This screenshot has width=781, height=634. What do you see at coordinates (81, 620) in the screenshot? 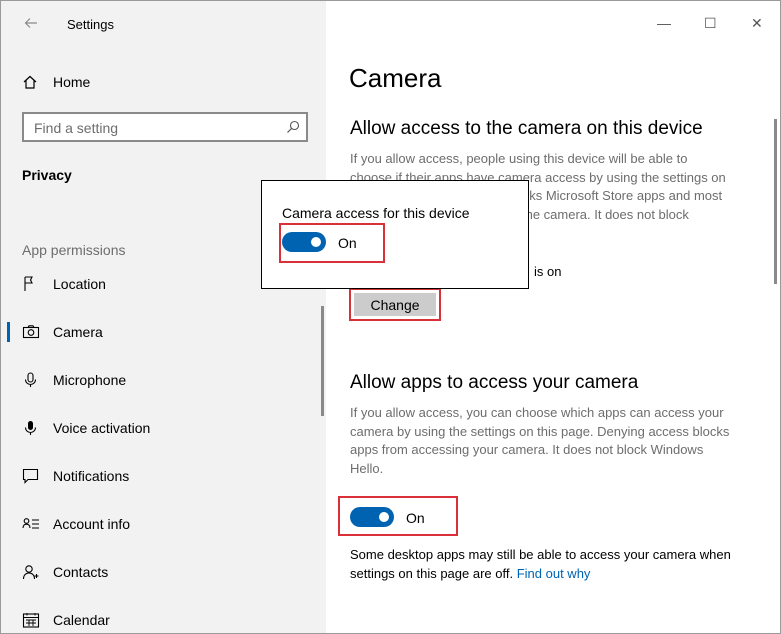
I see `sidebar-item-label: Calendar` at bounding box center [81, 620].